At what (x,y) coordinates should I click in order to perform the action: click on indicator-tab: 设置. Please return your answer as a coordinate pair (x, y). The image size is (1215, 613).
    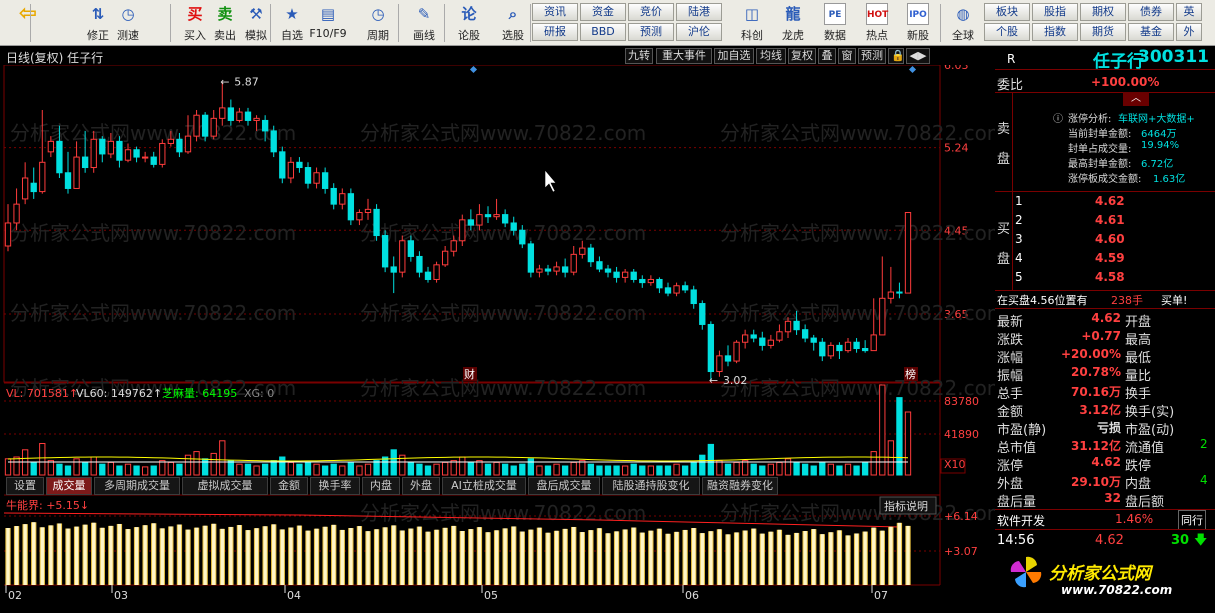
    Looking at the image, I should click on (25, 486).